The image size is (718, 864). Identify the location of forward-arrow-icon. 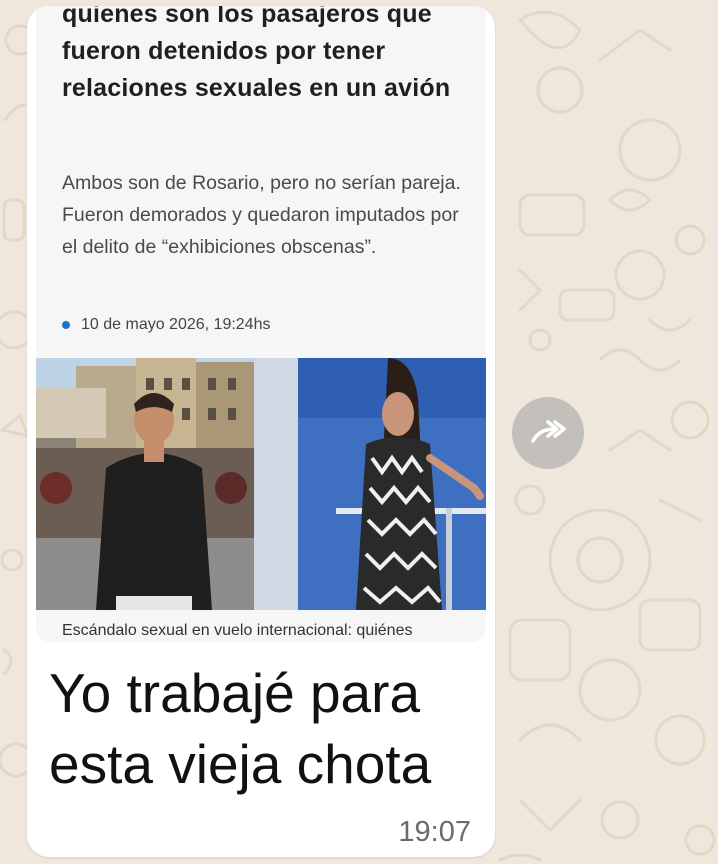
(548, 431).